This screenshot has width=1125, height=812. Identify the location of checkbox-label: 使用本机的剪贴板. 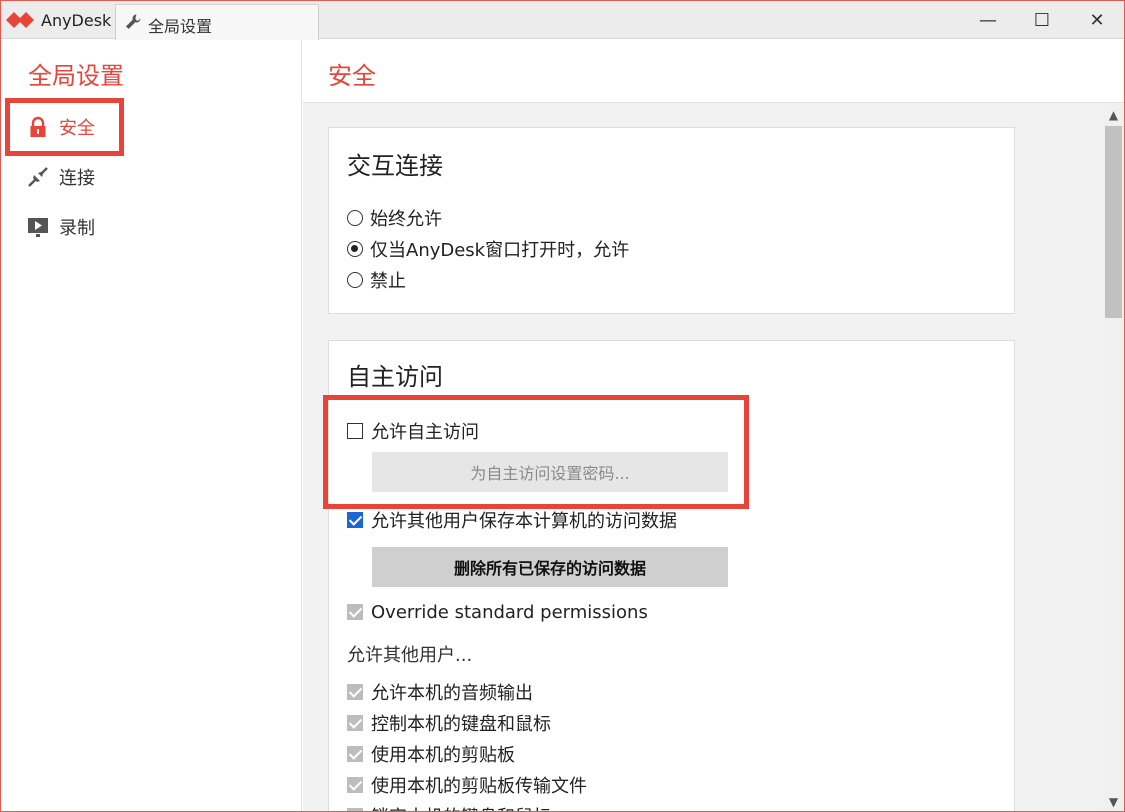
(443, 755).